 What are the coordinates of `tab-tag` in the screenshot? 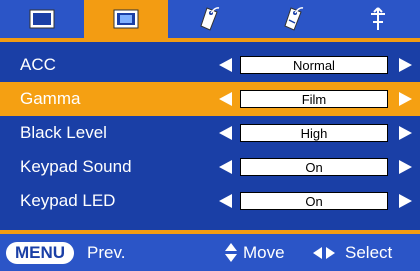 It's located at (210, 19).